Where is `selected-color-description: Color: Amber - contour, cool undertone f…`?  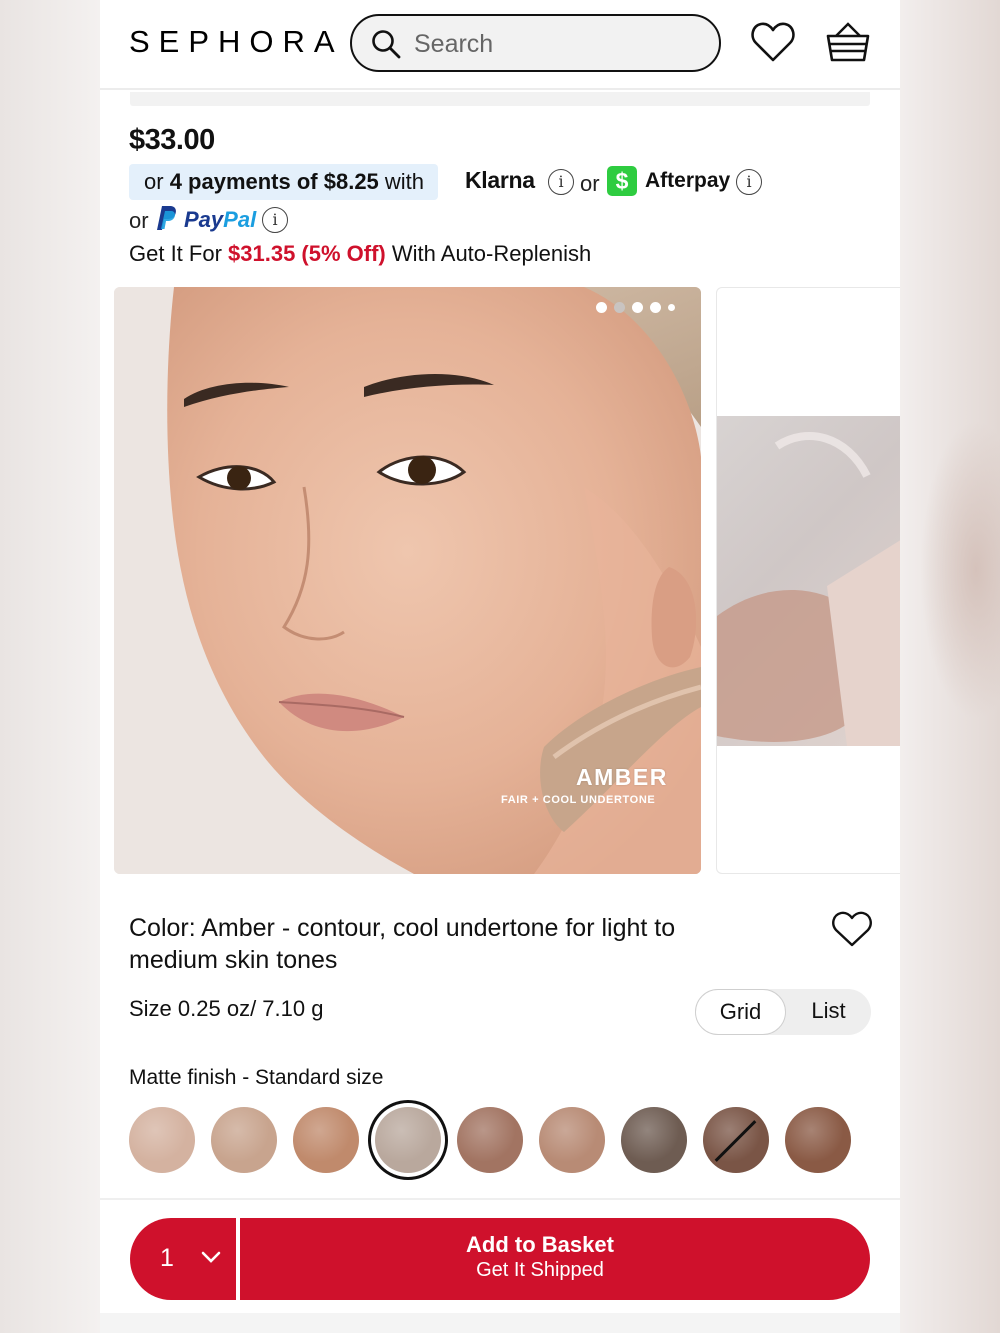 selected-color-description: Color: Amber - contour, cool undertone f… is located at coordinates (402, 944).